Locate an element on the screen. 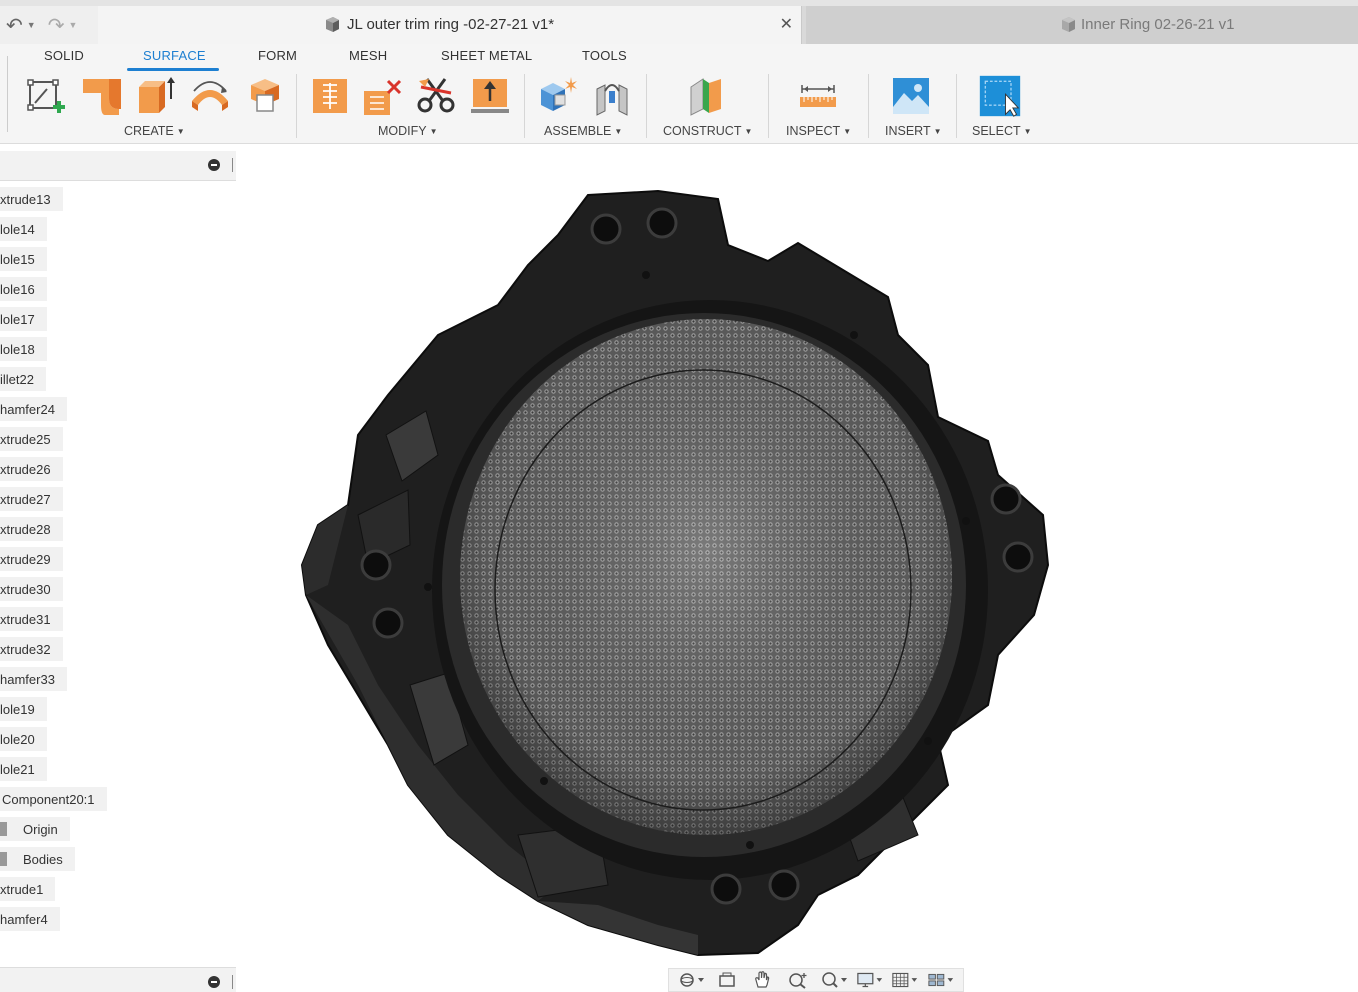 The image size is (1358, 992). tree-item: xtrude29 is located at coordinates (31, 559).